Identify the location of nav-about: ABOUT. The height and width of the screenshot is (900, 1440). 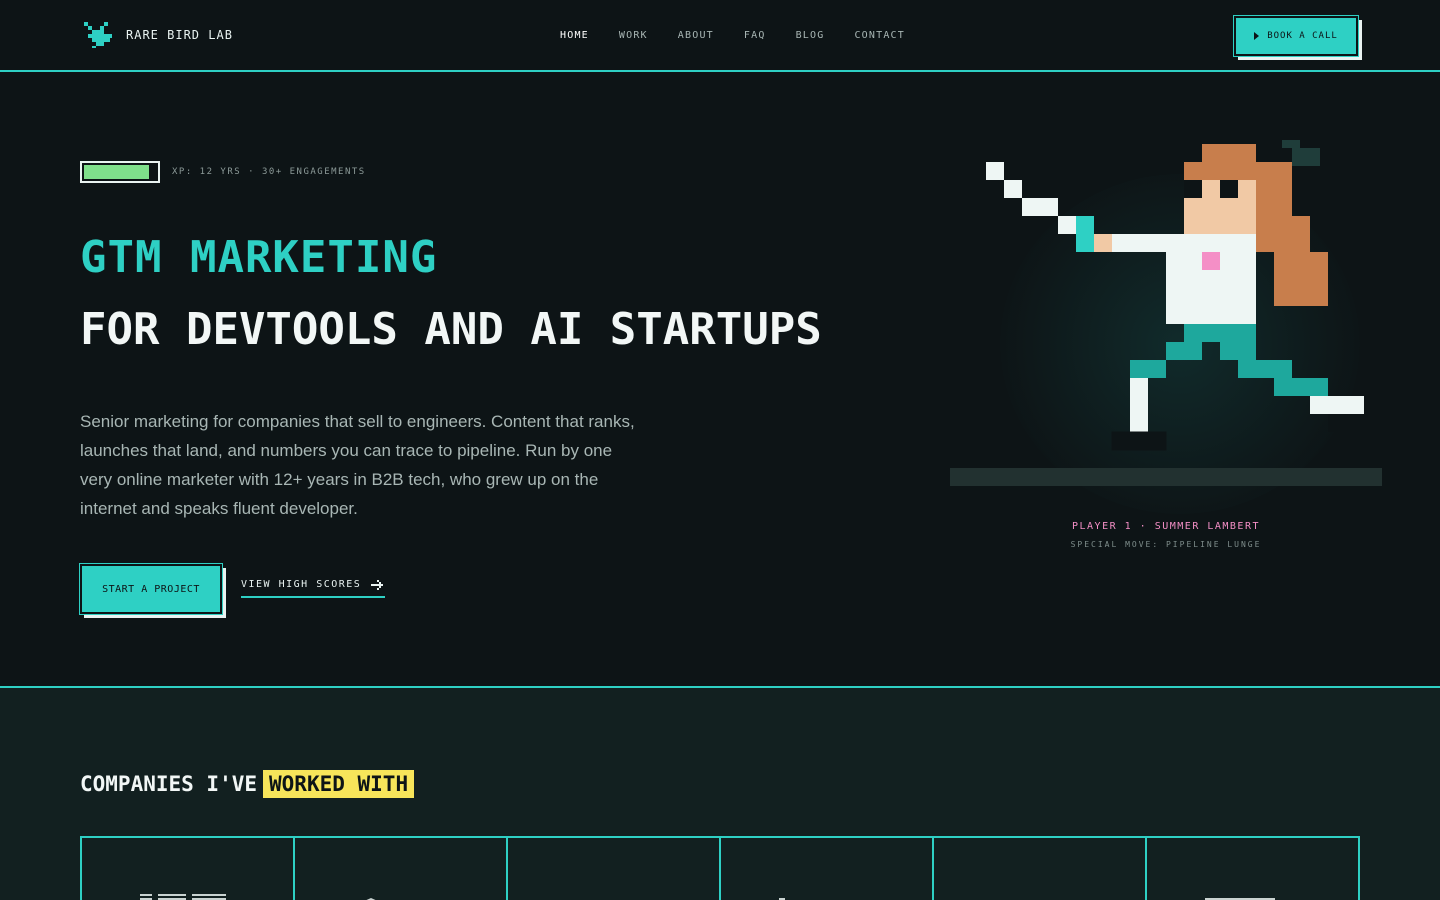
(696, 35).